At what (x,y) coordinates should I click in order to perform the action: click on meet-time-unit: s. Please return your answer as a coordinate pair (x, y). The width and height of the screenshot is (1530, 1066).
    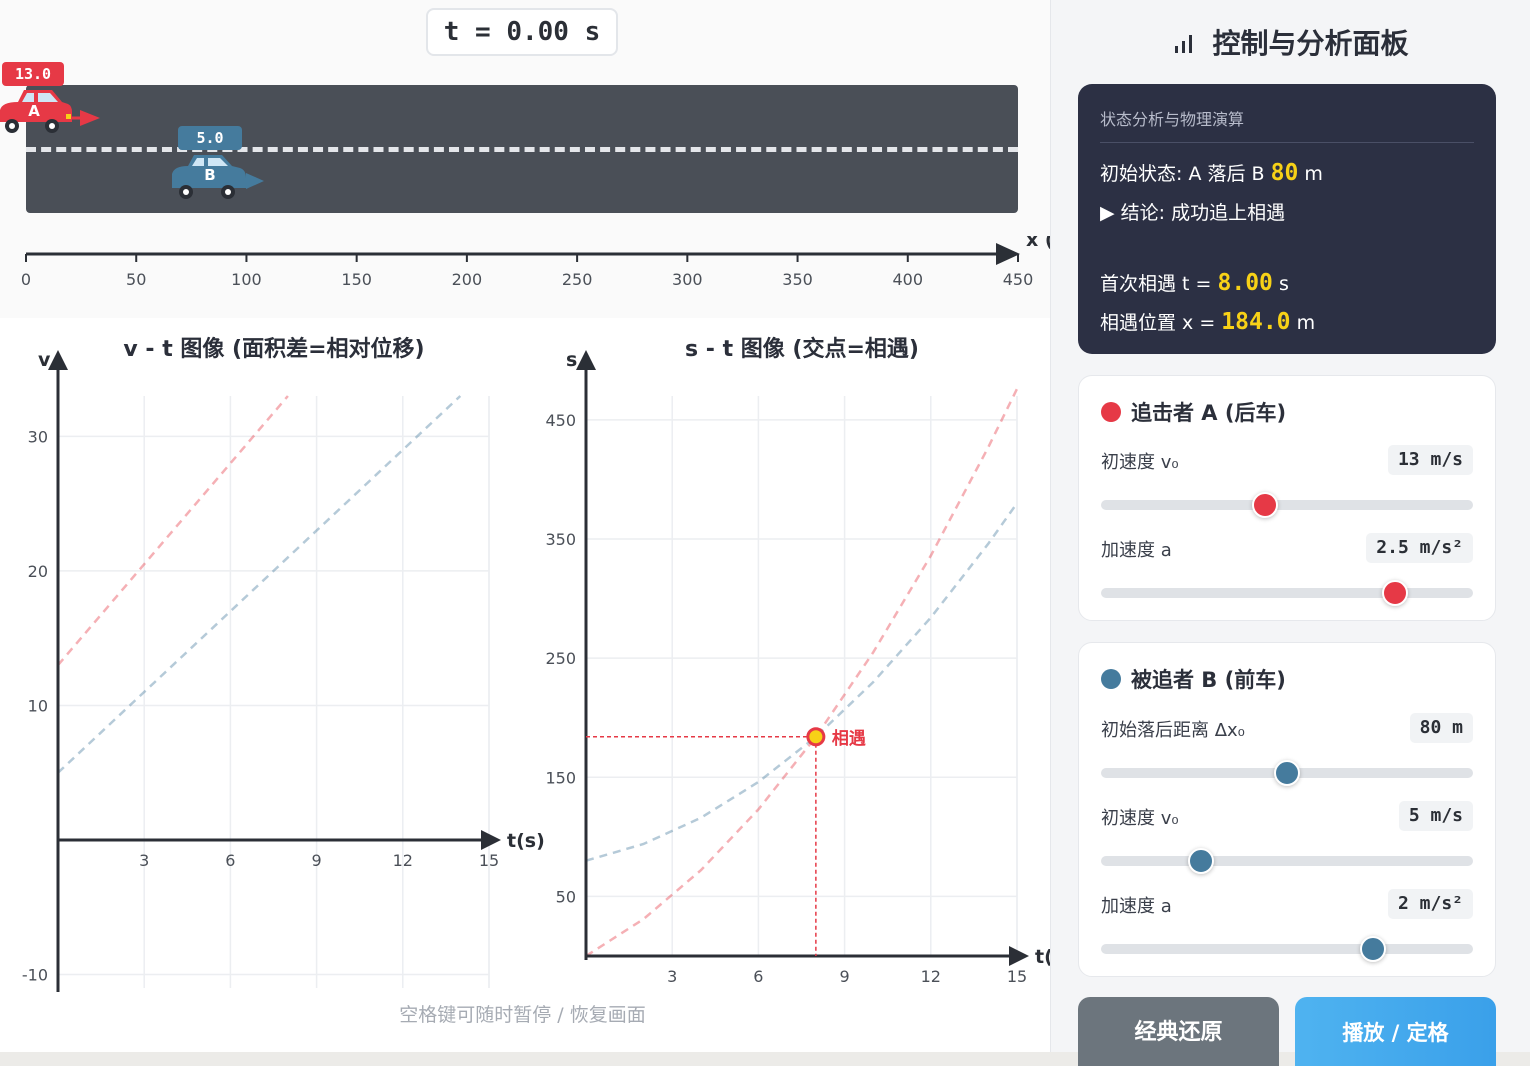
    Looking at the image, I should click on (1283, 284).